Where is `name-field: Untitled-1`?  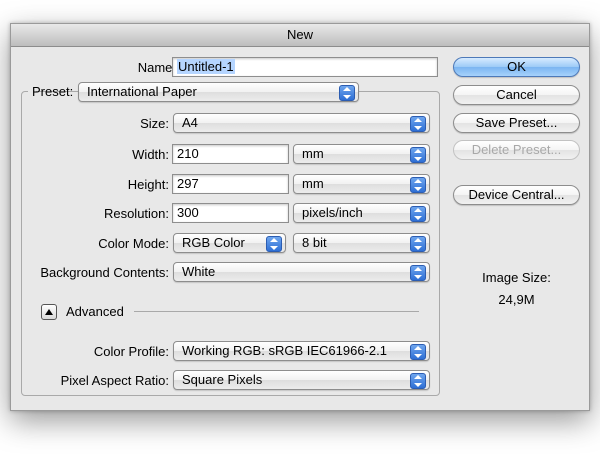 name-field: Untitled-1 is located at coordinates (305, 67).